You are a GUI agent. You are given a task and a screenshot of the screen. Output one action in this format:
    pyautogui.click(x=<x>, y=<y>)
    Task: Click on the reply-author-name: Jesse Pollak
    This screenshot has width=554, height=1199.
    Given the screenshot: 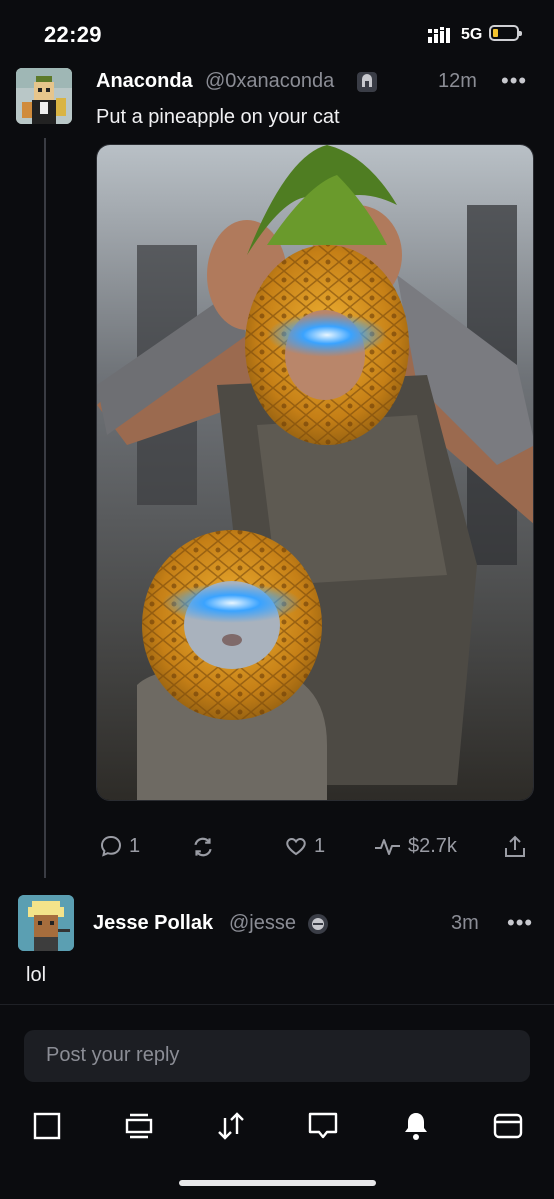 What is the action you would take?
    pyautogui.click(x=153, y=923)
    